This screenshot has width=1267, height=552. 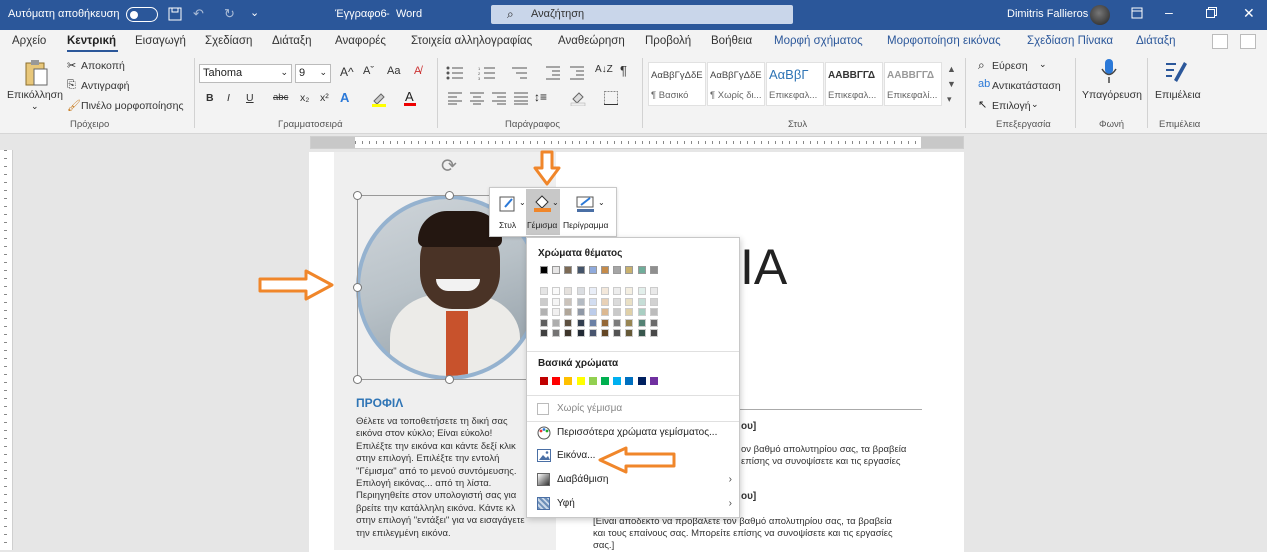 What do you see at coordinates (633, 504) in the screenshot?
I see `texture-item: Υφή ›` at bounding box center [633, 504].